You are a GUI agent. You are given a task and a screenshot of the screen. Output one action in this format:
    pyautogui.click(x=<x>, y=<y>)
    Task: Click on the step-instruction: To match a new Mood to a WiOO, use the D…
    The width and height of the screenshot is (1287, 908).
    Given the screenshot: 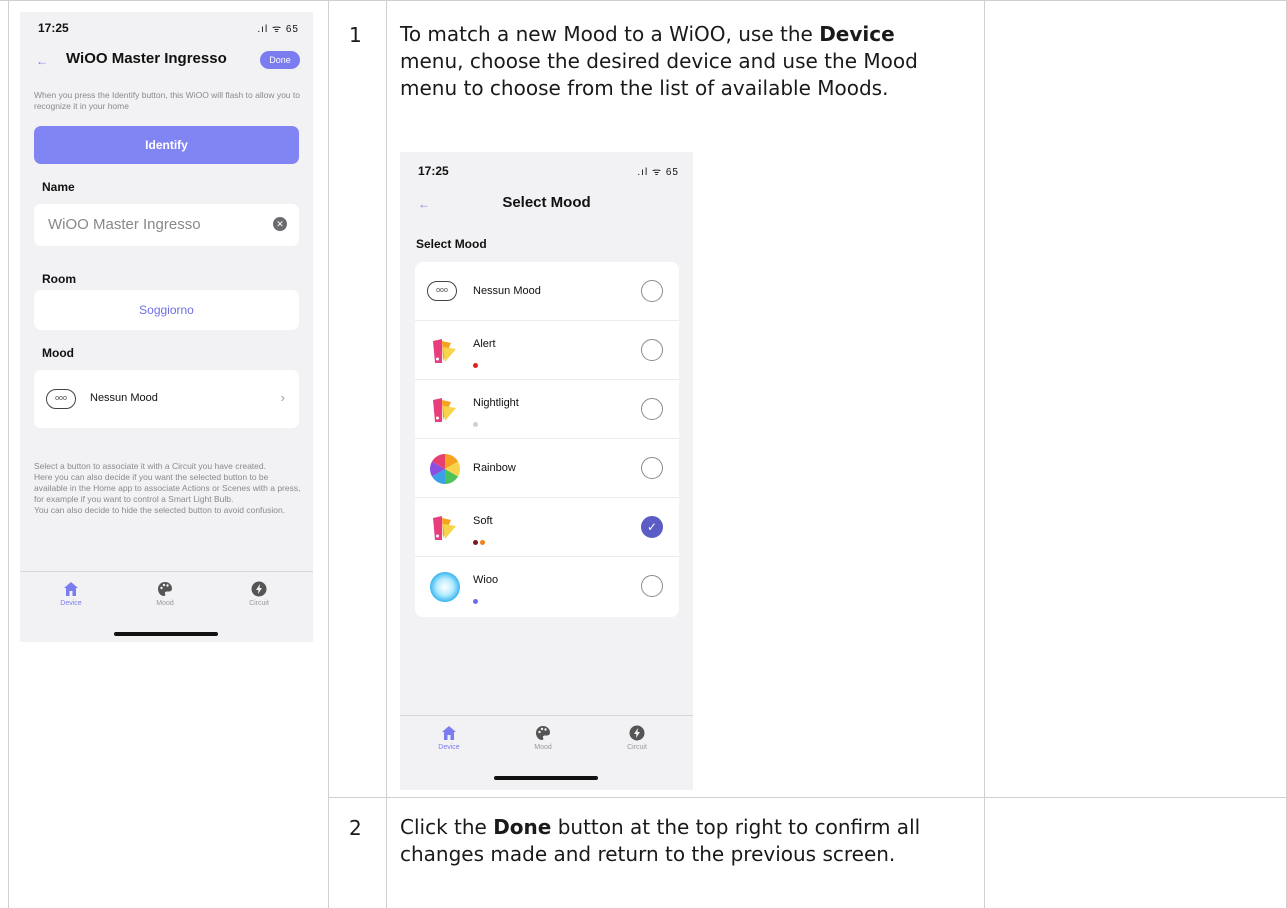 What is the action you would take?
    pyautogui.click(x=659, y=61)
    